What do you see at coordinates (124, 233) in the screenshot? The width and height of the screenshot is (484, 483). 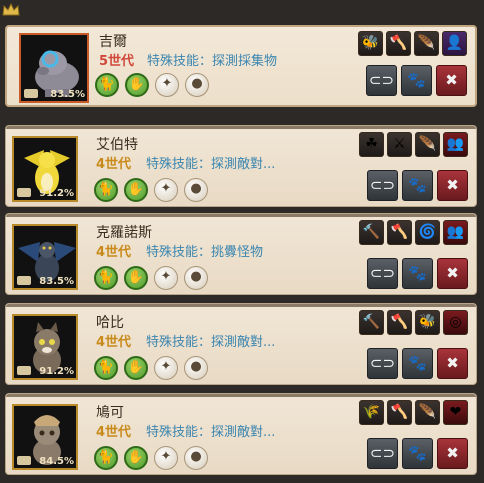 I see `pet-name: 克羅諾斯` at bounding box center [124, 233].